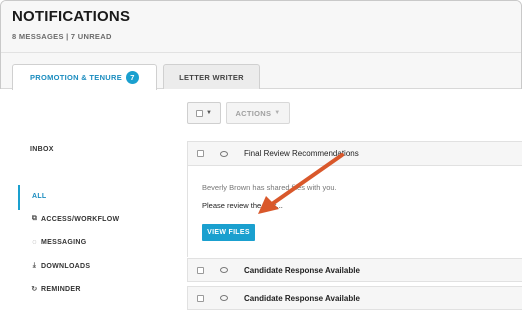  I want to click on tab-letter-writer: LETTER WRITER, so click(211, 76).